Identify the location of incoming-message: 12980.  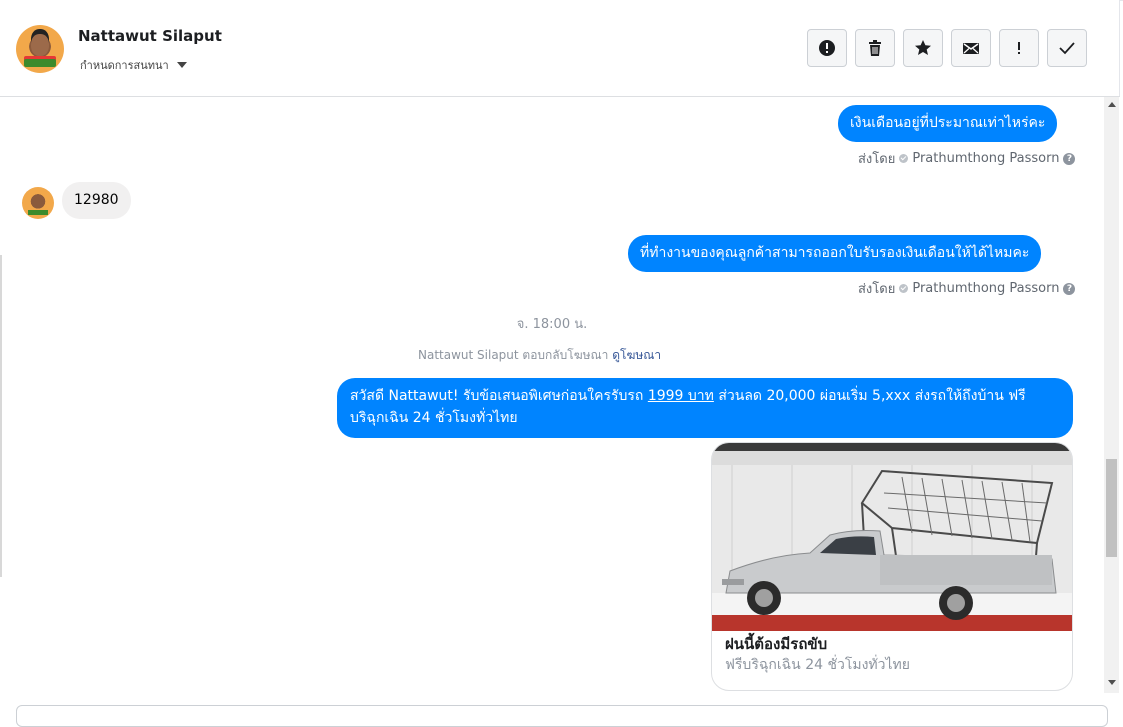
(96, 200).